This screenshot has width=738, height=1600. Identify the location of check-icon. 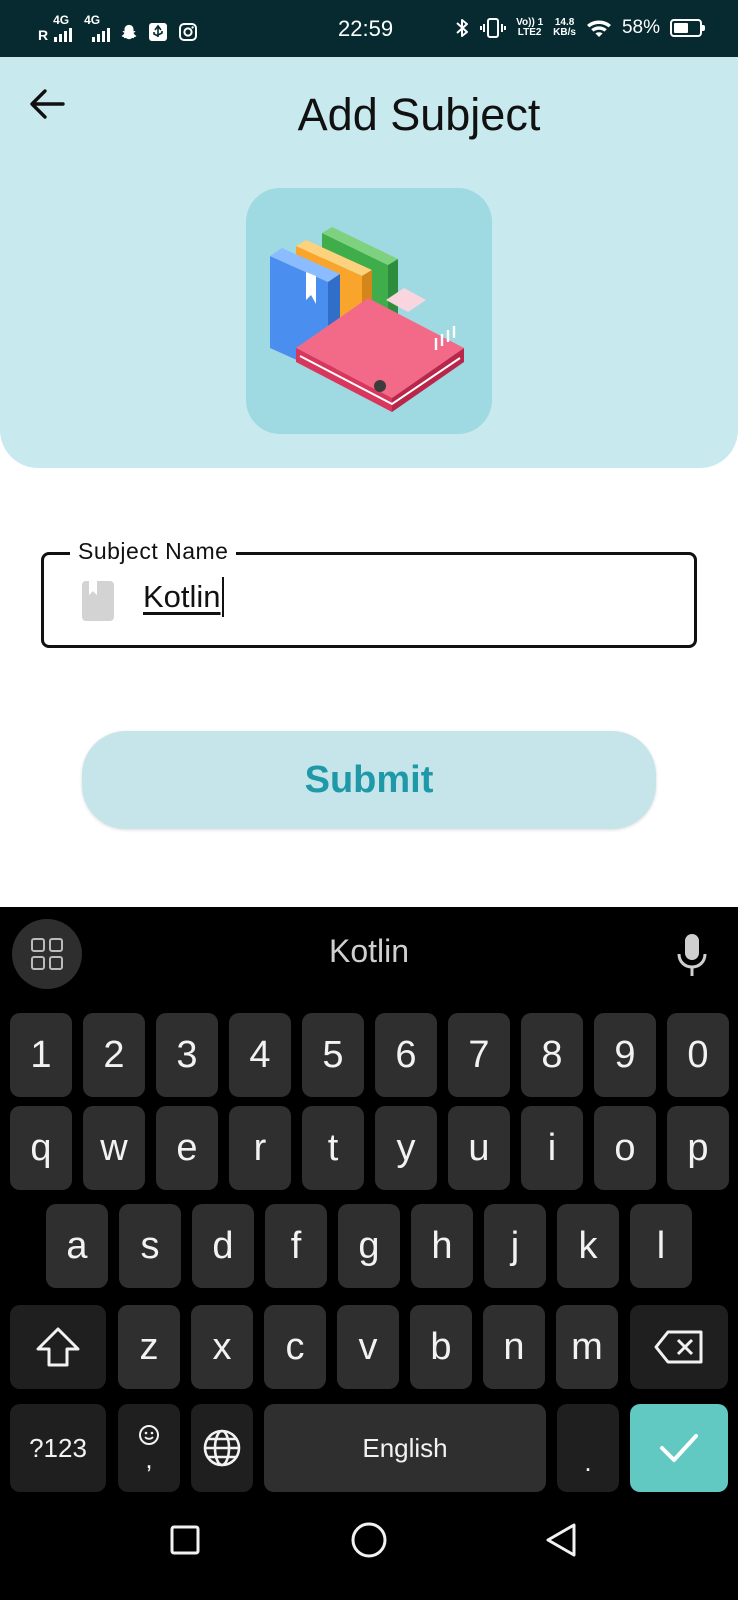
(679, 1448).